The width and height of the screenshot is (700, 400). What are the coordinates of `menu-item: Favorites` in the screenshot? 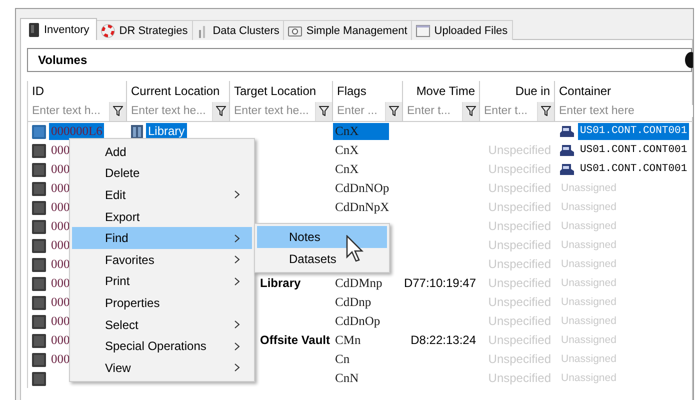 It's located at (162, 259).